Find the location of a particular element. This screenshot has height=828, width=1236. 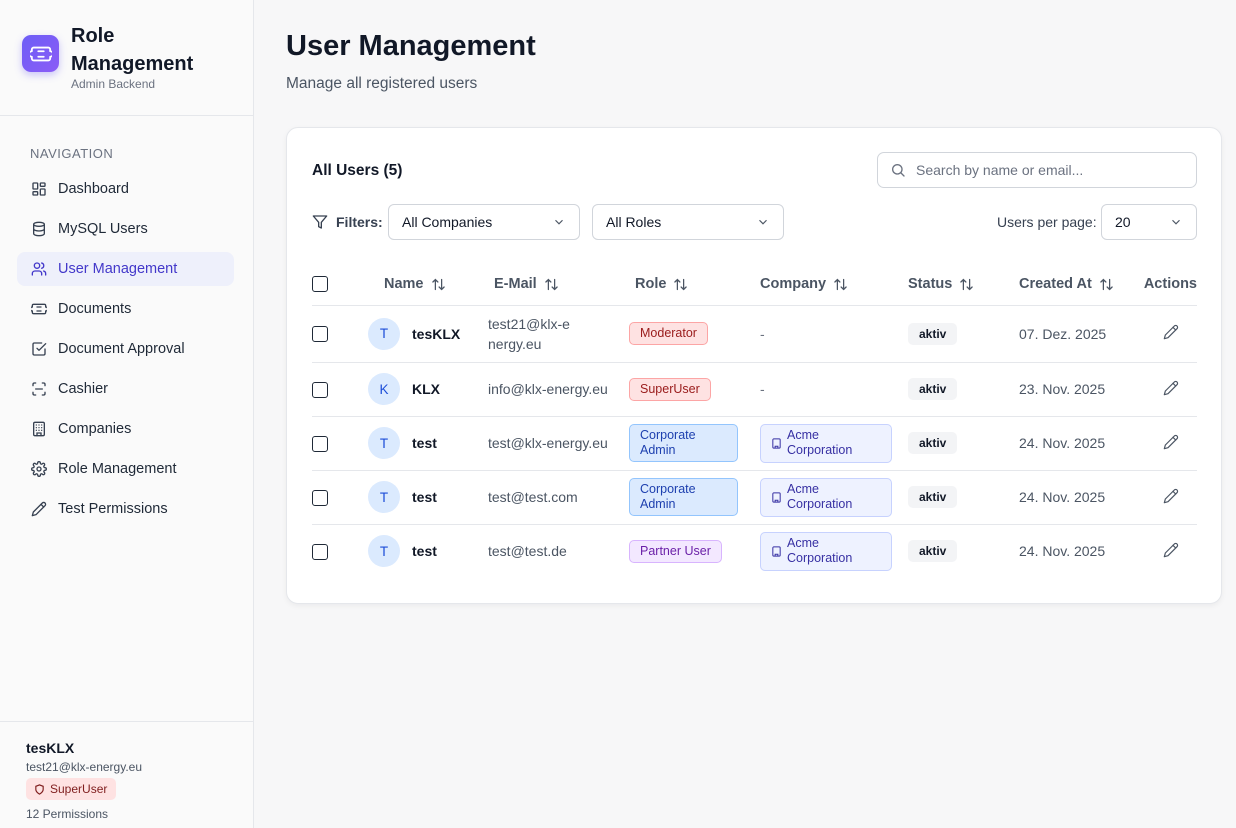

shield-icon is located at coordinates (39, 789).